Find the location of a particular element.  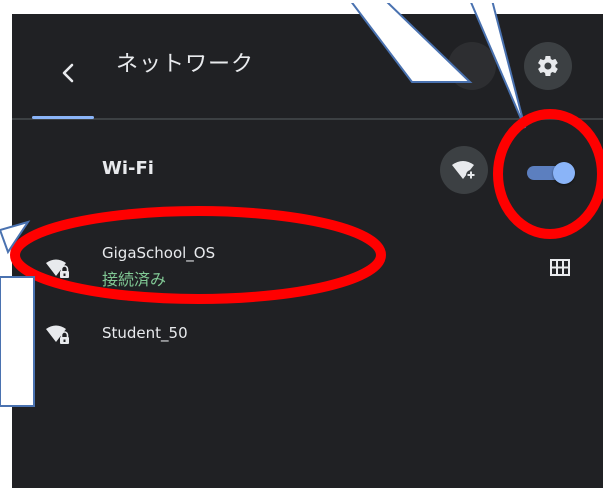

grid-icon is located at coordinates (560, 267).